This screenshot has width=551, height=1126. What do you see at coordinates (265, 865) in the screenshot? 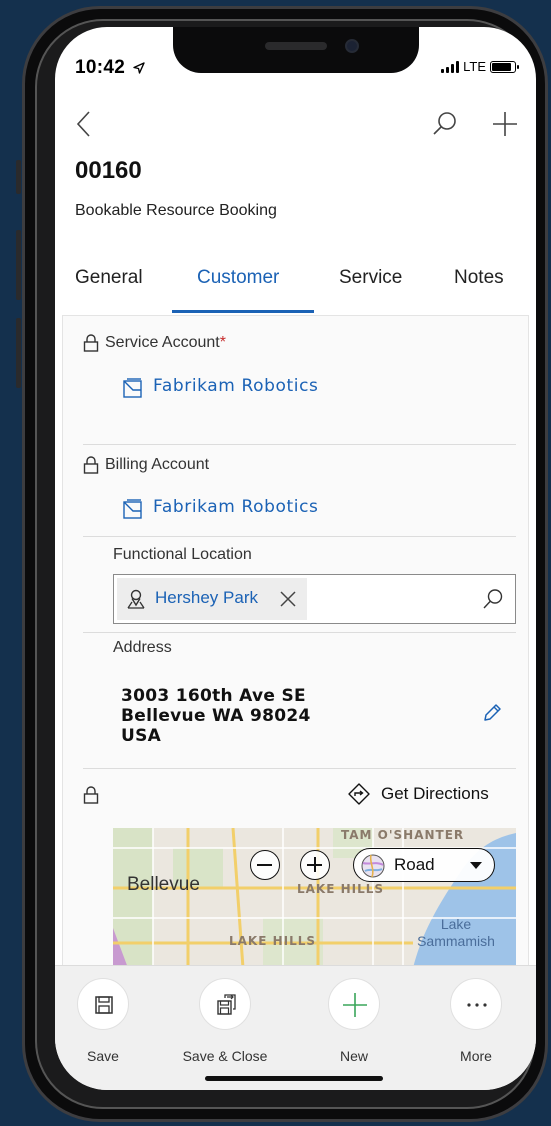
I see `zoom-out-button` at bounding box center [265, 865].